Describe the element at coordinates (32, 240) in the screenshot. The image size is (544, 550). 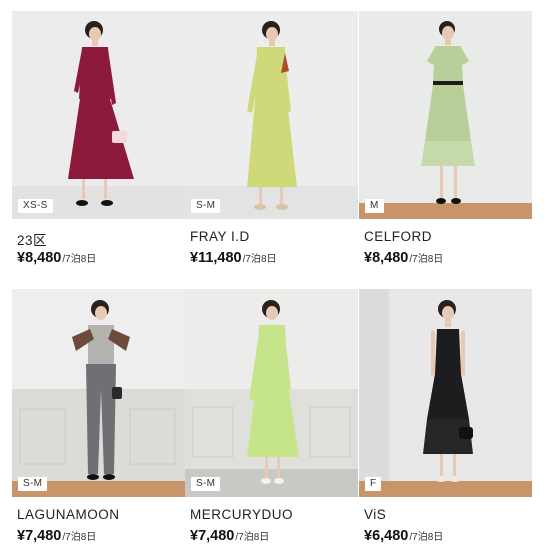
I see `brand-name: 23区` at that location.